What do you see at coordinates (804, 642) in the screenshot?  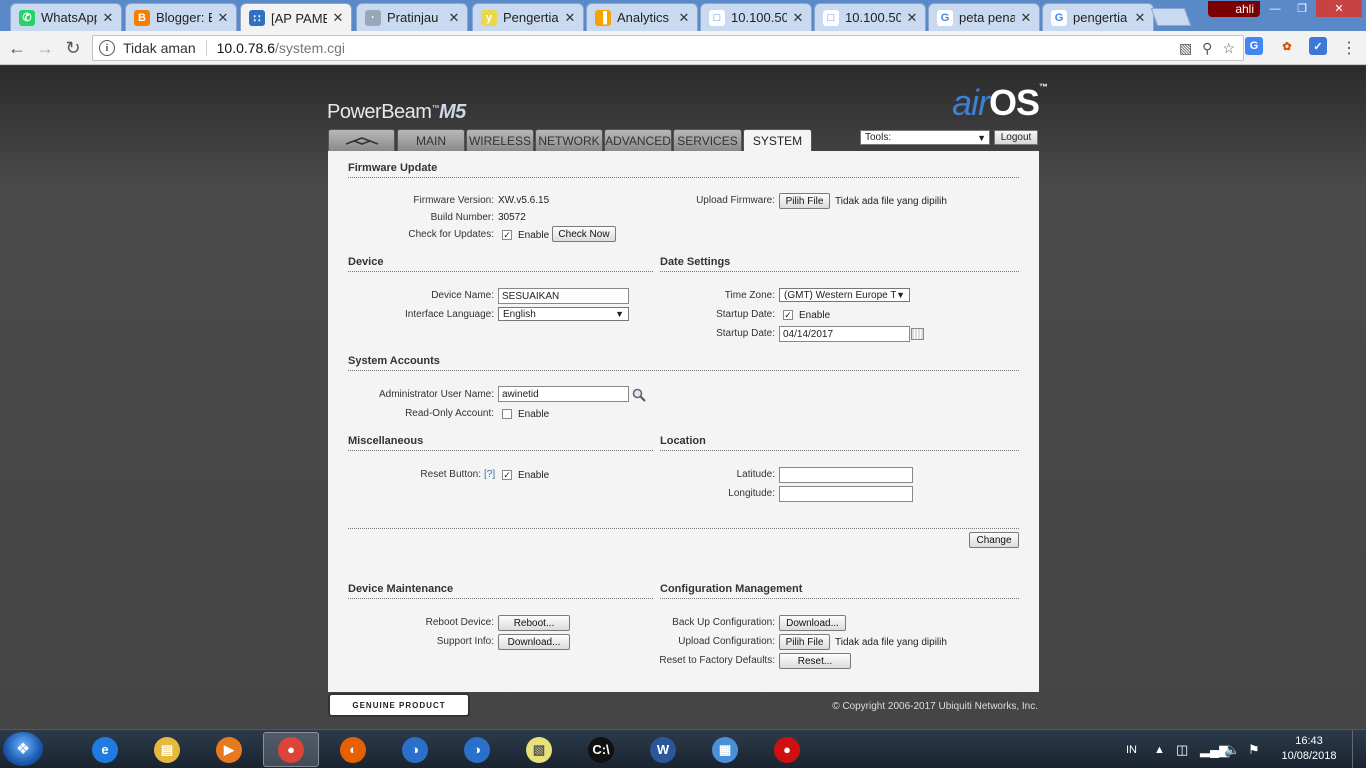 I see `choose-config-file-button: Pilih File` at bounding box center [804, 642].